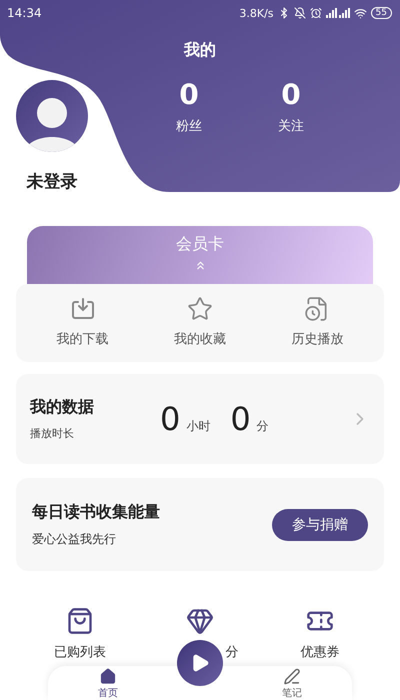 The width and height of the screenshot is (400, 700). I want to click on alarm-icon, so click(316, 13).